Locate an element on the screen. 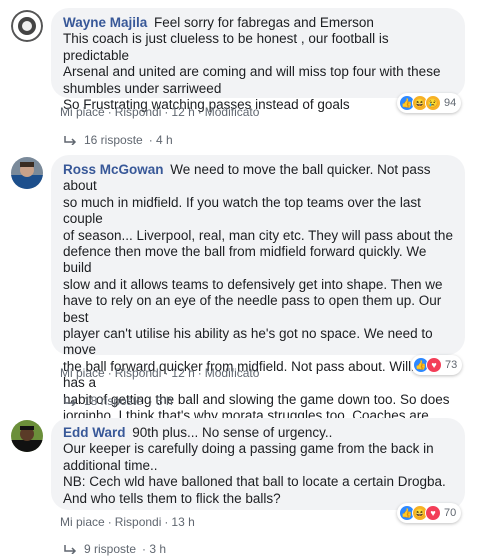 The image size is (495, 557). replies-time: · 4 h is located at coordinates (160, 140).